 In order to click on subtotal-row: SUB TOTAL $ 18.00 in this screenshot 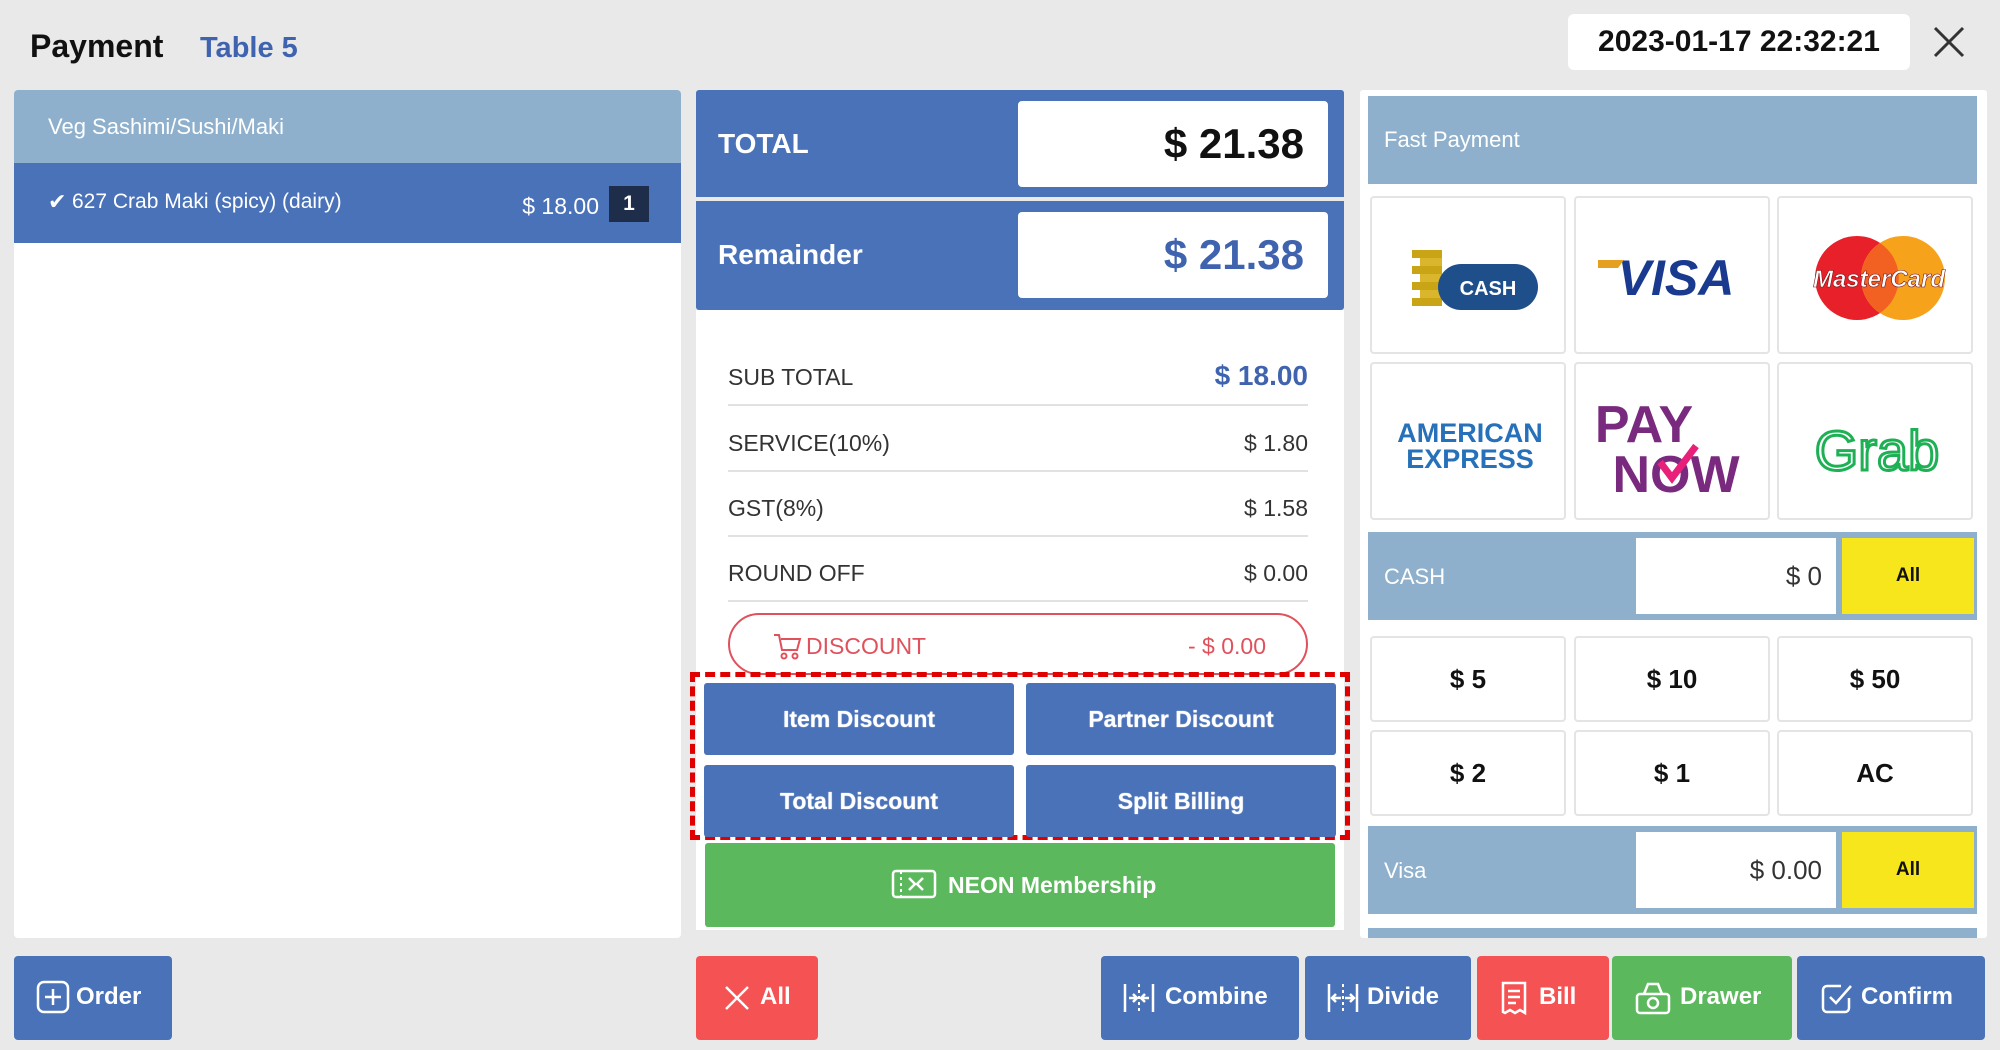, I will do `click(1018, 374)`.